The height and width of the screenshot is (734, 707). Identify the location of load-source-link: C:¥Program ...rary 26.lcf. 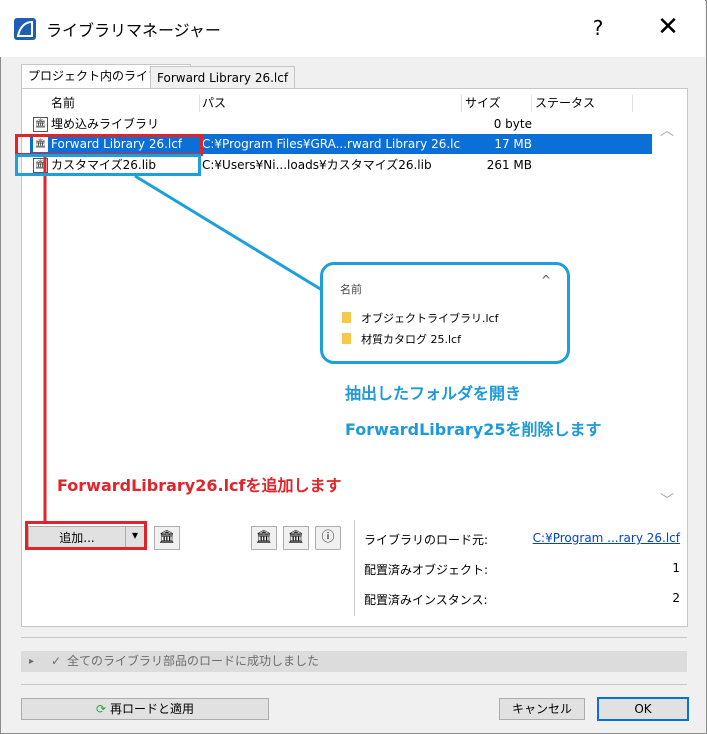
(600, 538).